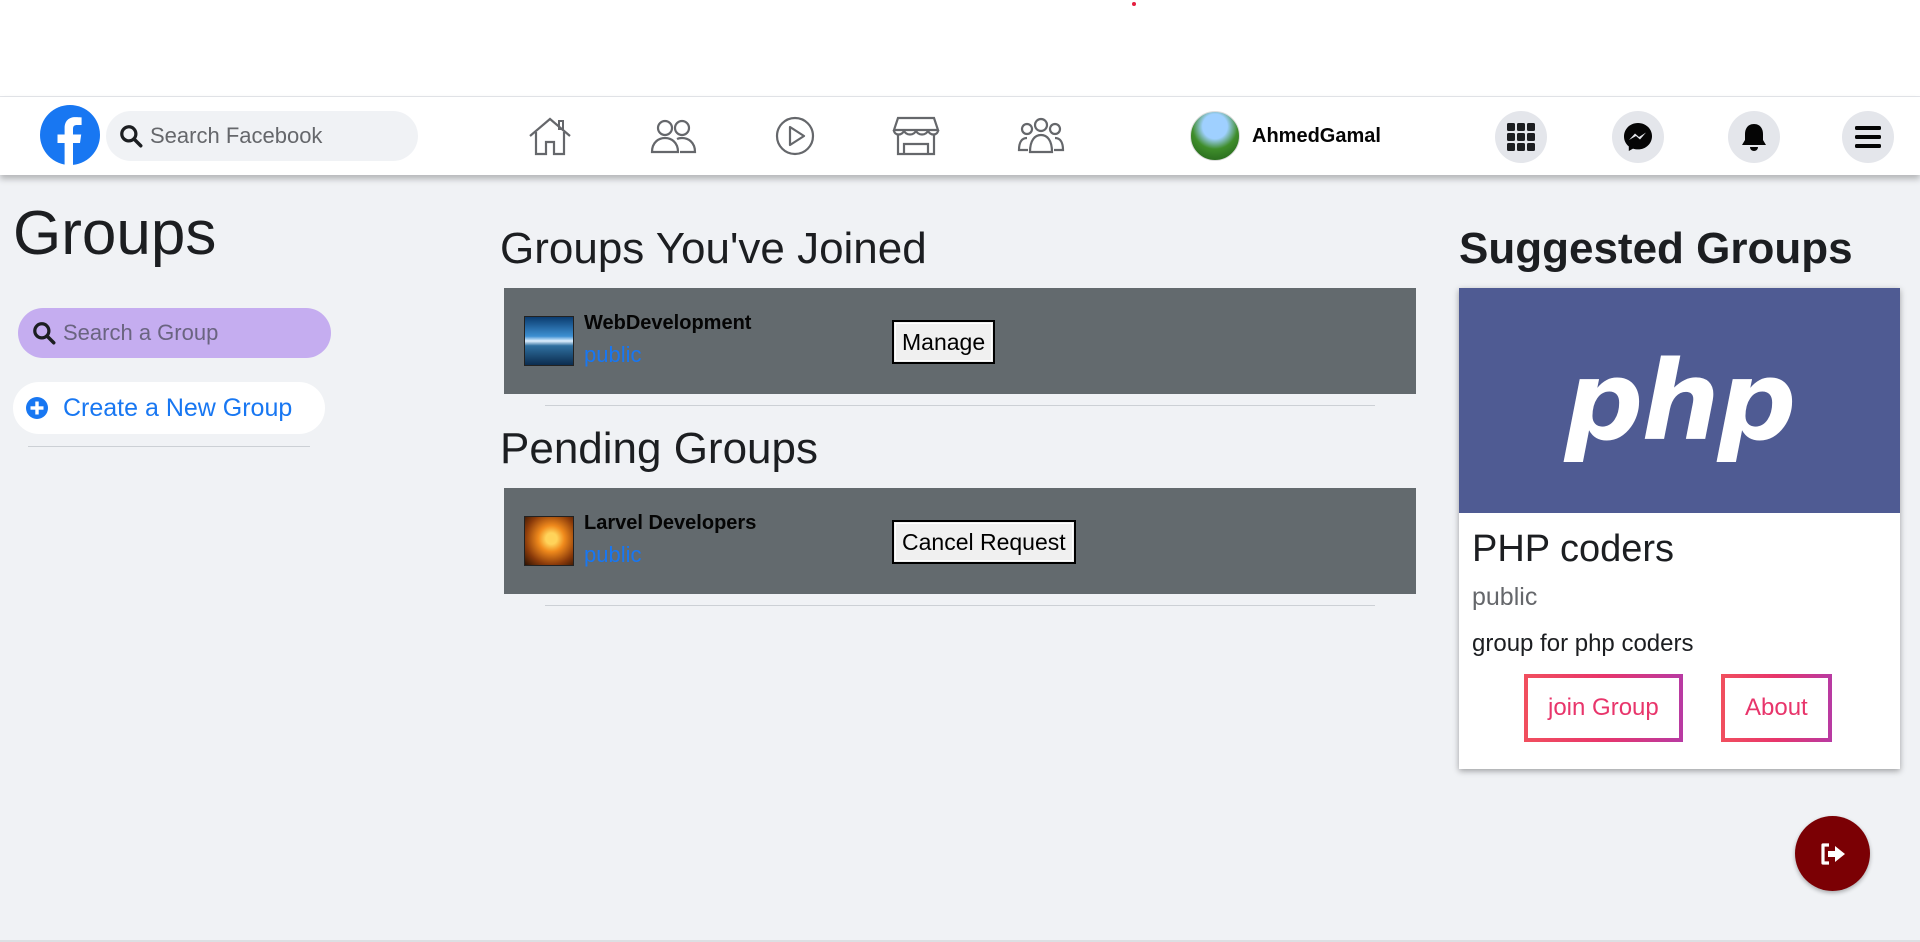 The image size is (1920, 942). Describe the element at coordinates (667, 323) in the screenshot. I see `group-name: WebDevelopment` at that location.